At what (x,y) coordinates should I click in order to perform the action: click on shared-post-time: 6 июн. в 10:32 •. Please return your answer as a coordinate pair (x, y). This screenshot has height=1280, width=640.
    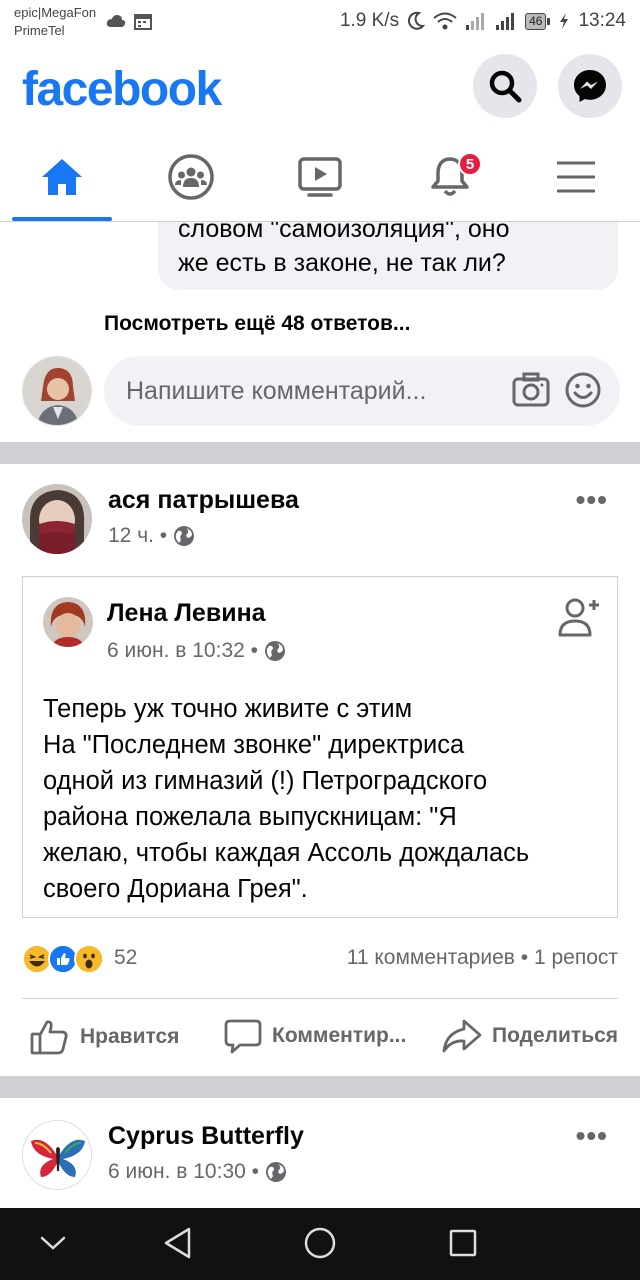
    Looking at the image, I should click on (182, 651).